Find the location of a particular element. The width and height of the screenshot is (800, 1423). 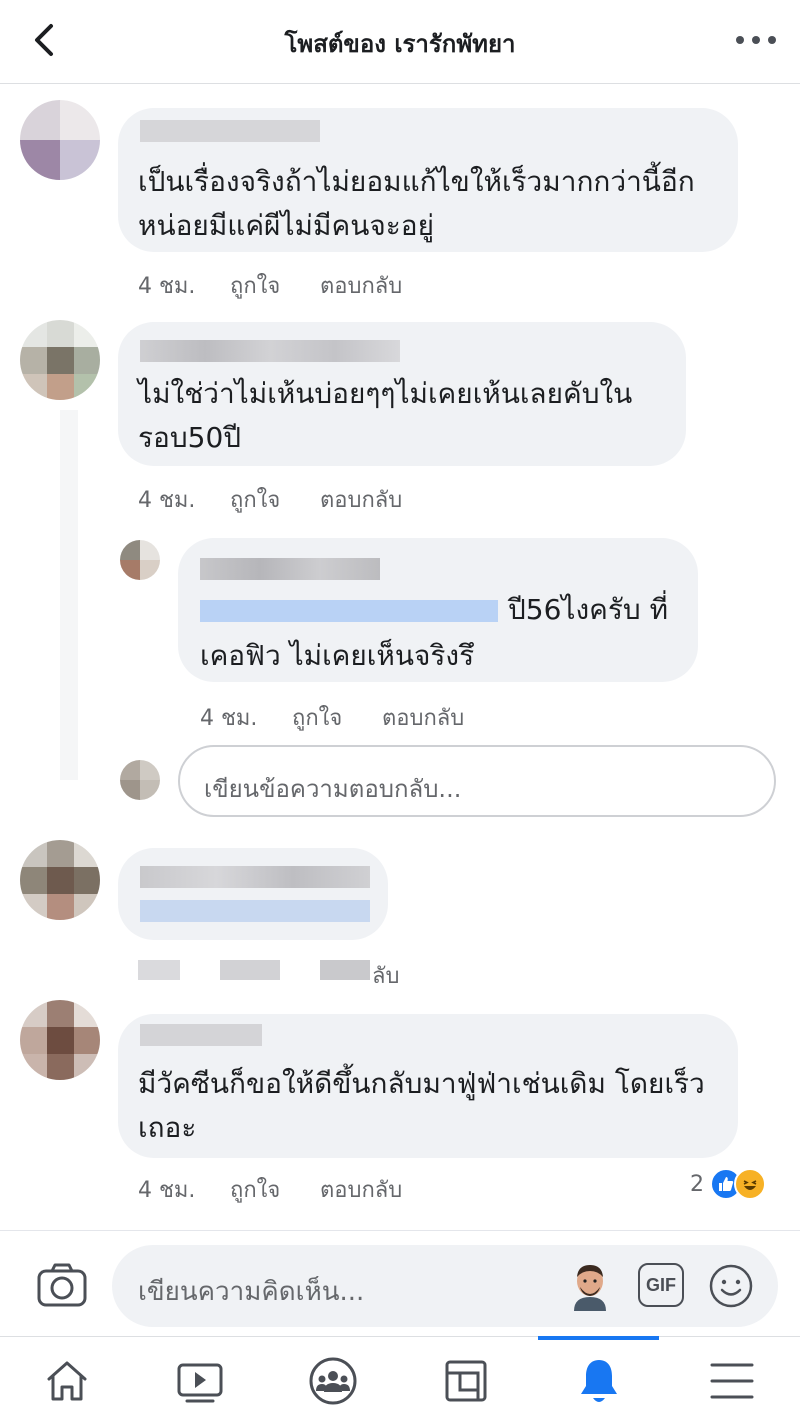

comment-text-redacted is located at coordinates (255, 911).